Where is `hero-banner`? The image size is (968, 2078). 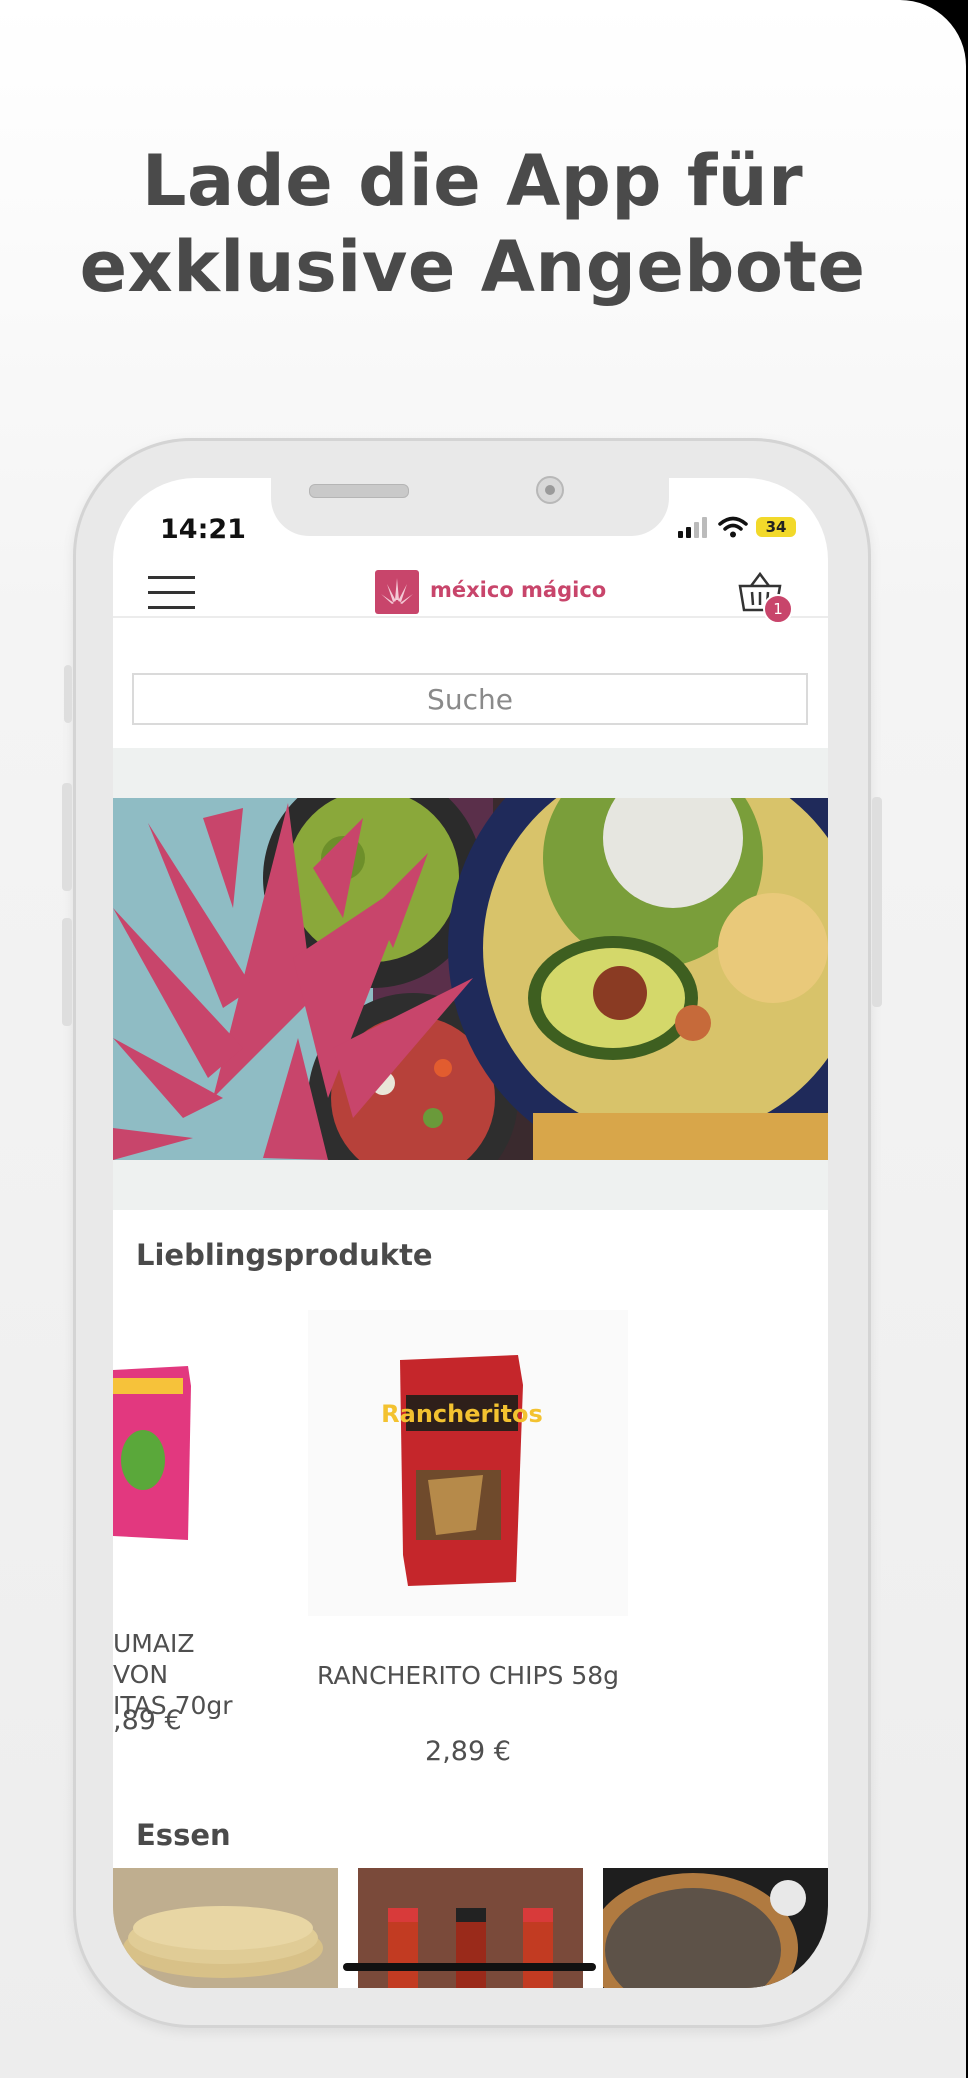 hero-banner is located at coordinates (470, 979).